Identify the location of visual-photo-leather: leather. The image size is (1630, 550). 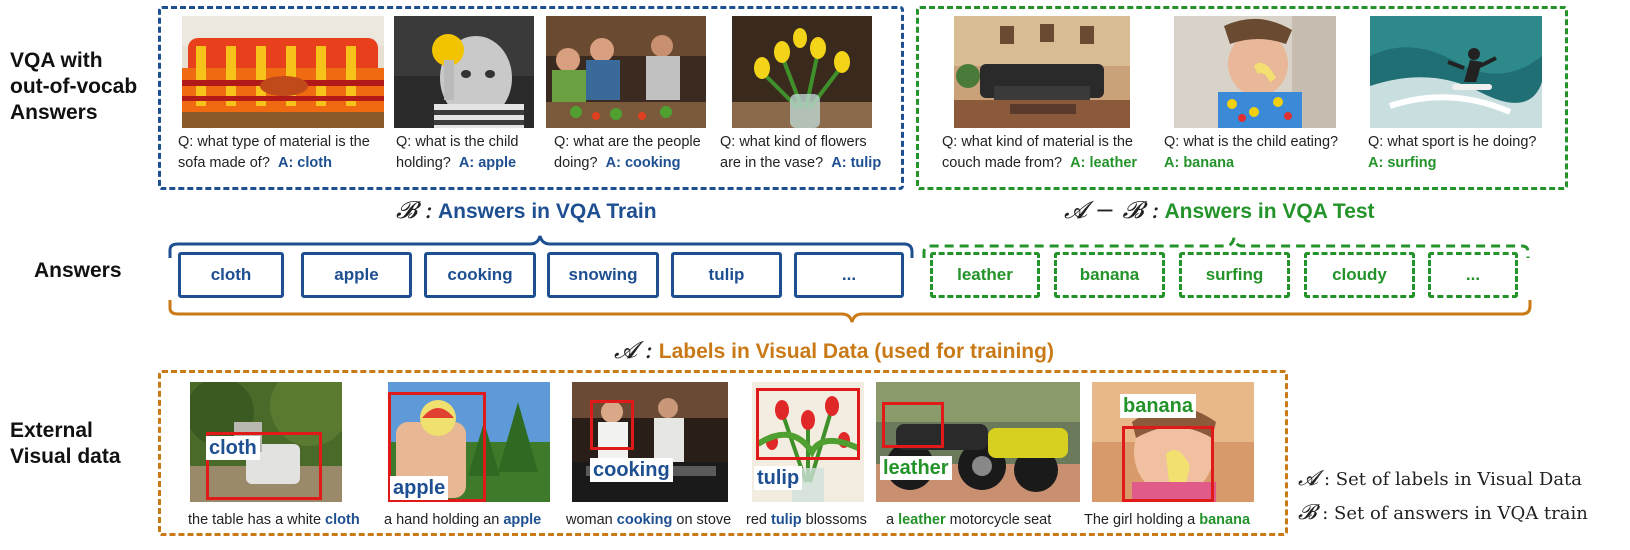
(978, 442).